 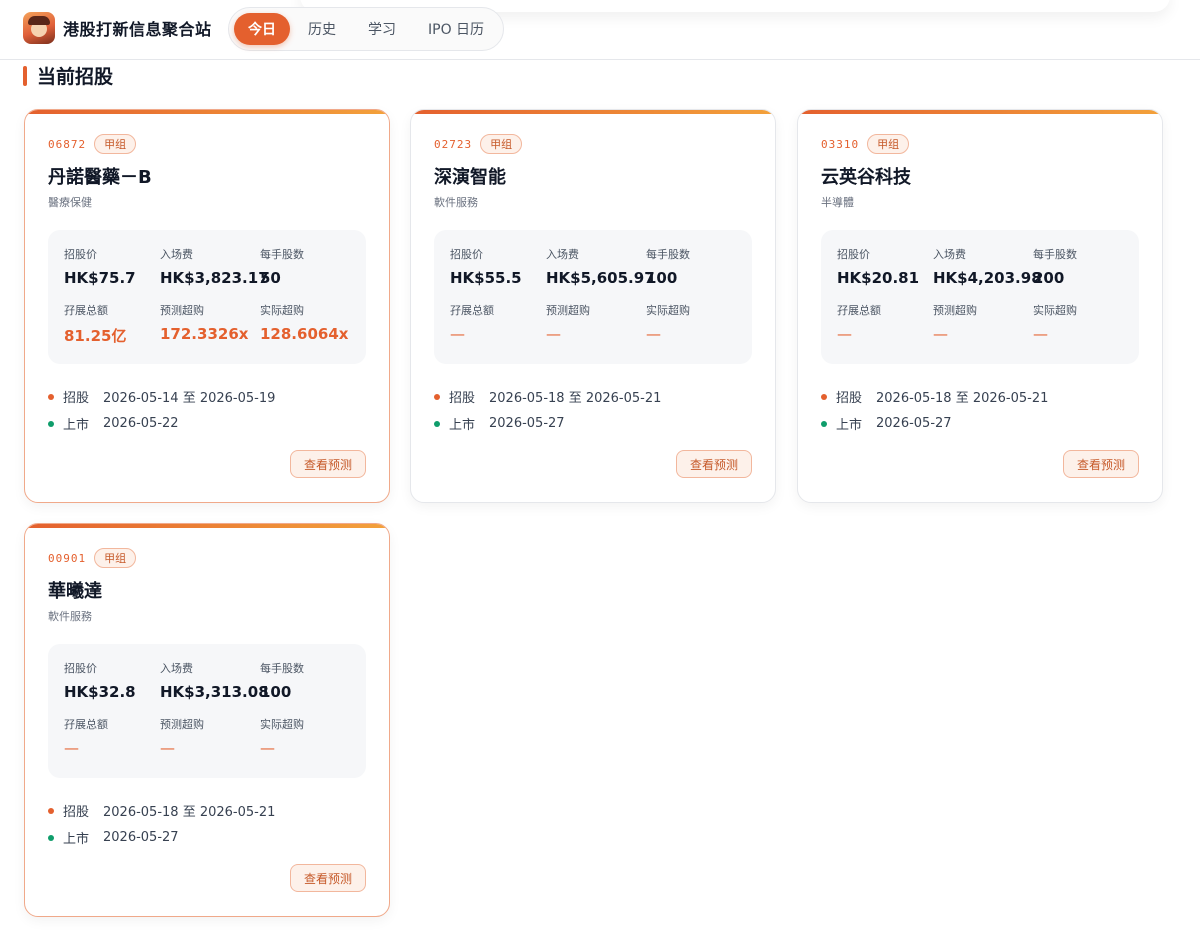 I want to click on stat-value: 172.3326x, so click(x=204, y=334).